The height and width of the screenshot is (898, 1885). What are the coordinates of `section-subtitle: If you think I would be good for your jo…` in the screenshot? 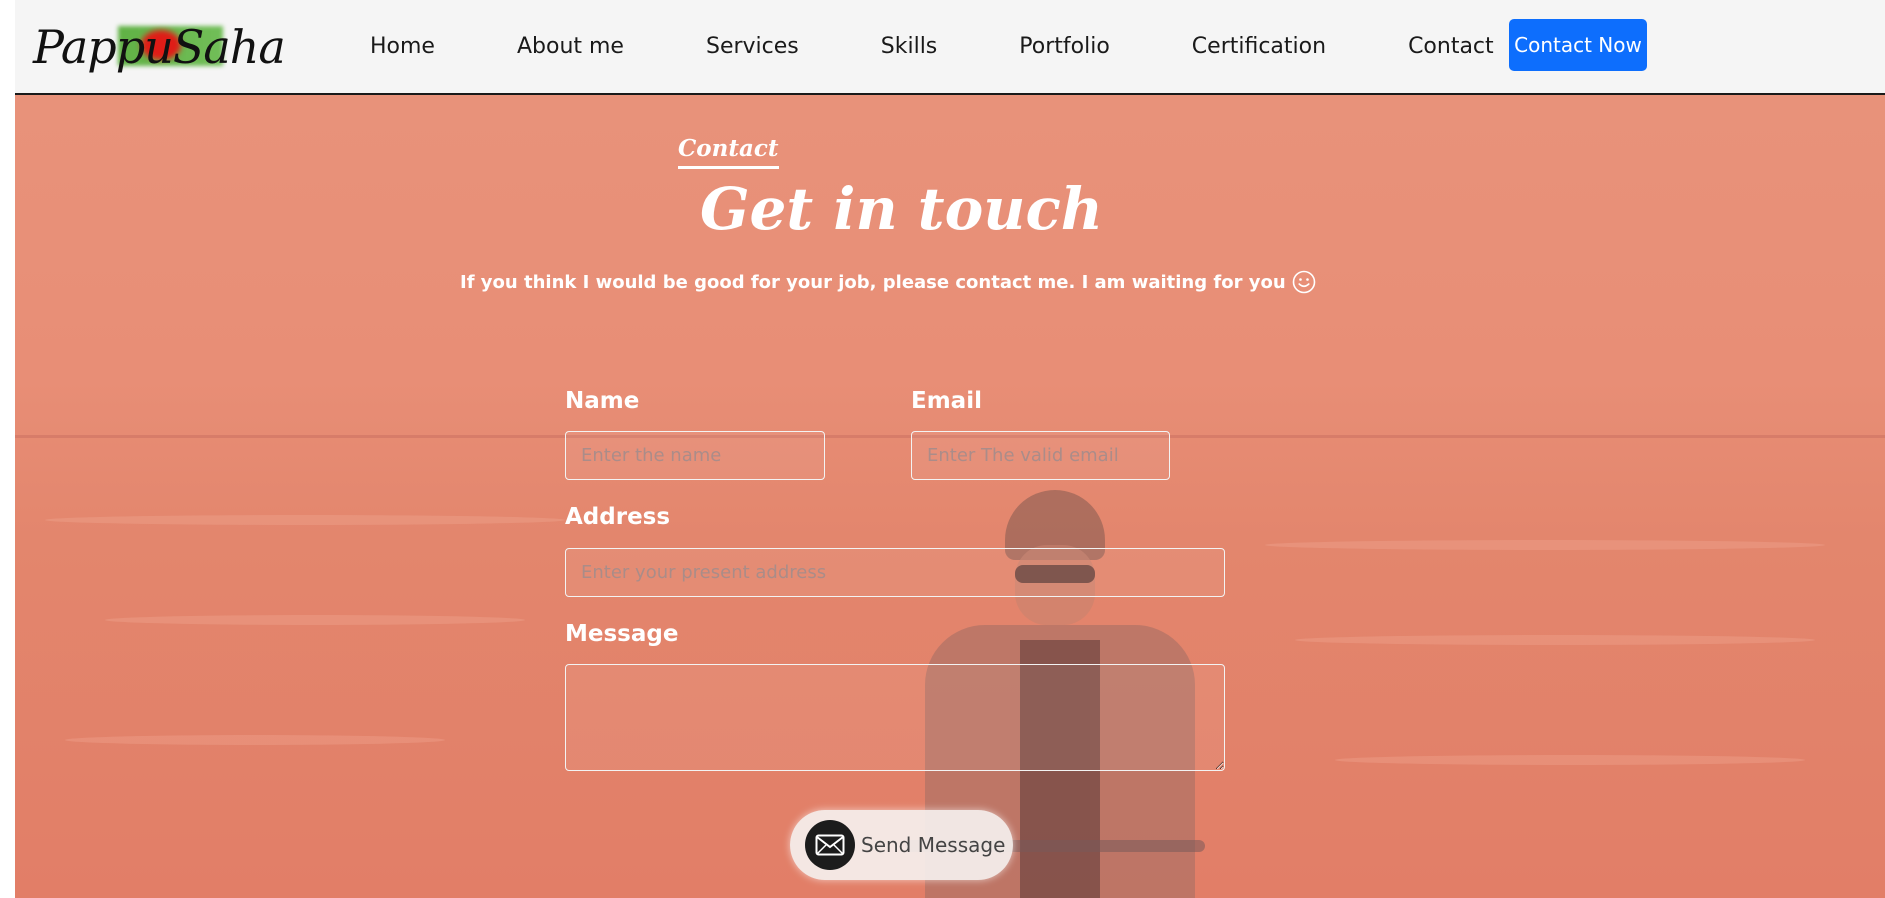 It's located at (888, 282).